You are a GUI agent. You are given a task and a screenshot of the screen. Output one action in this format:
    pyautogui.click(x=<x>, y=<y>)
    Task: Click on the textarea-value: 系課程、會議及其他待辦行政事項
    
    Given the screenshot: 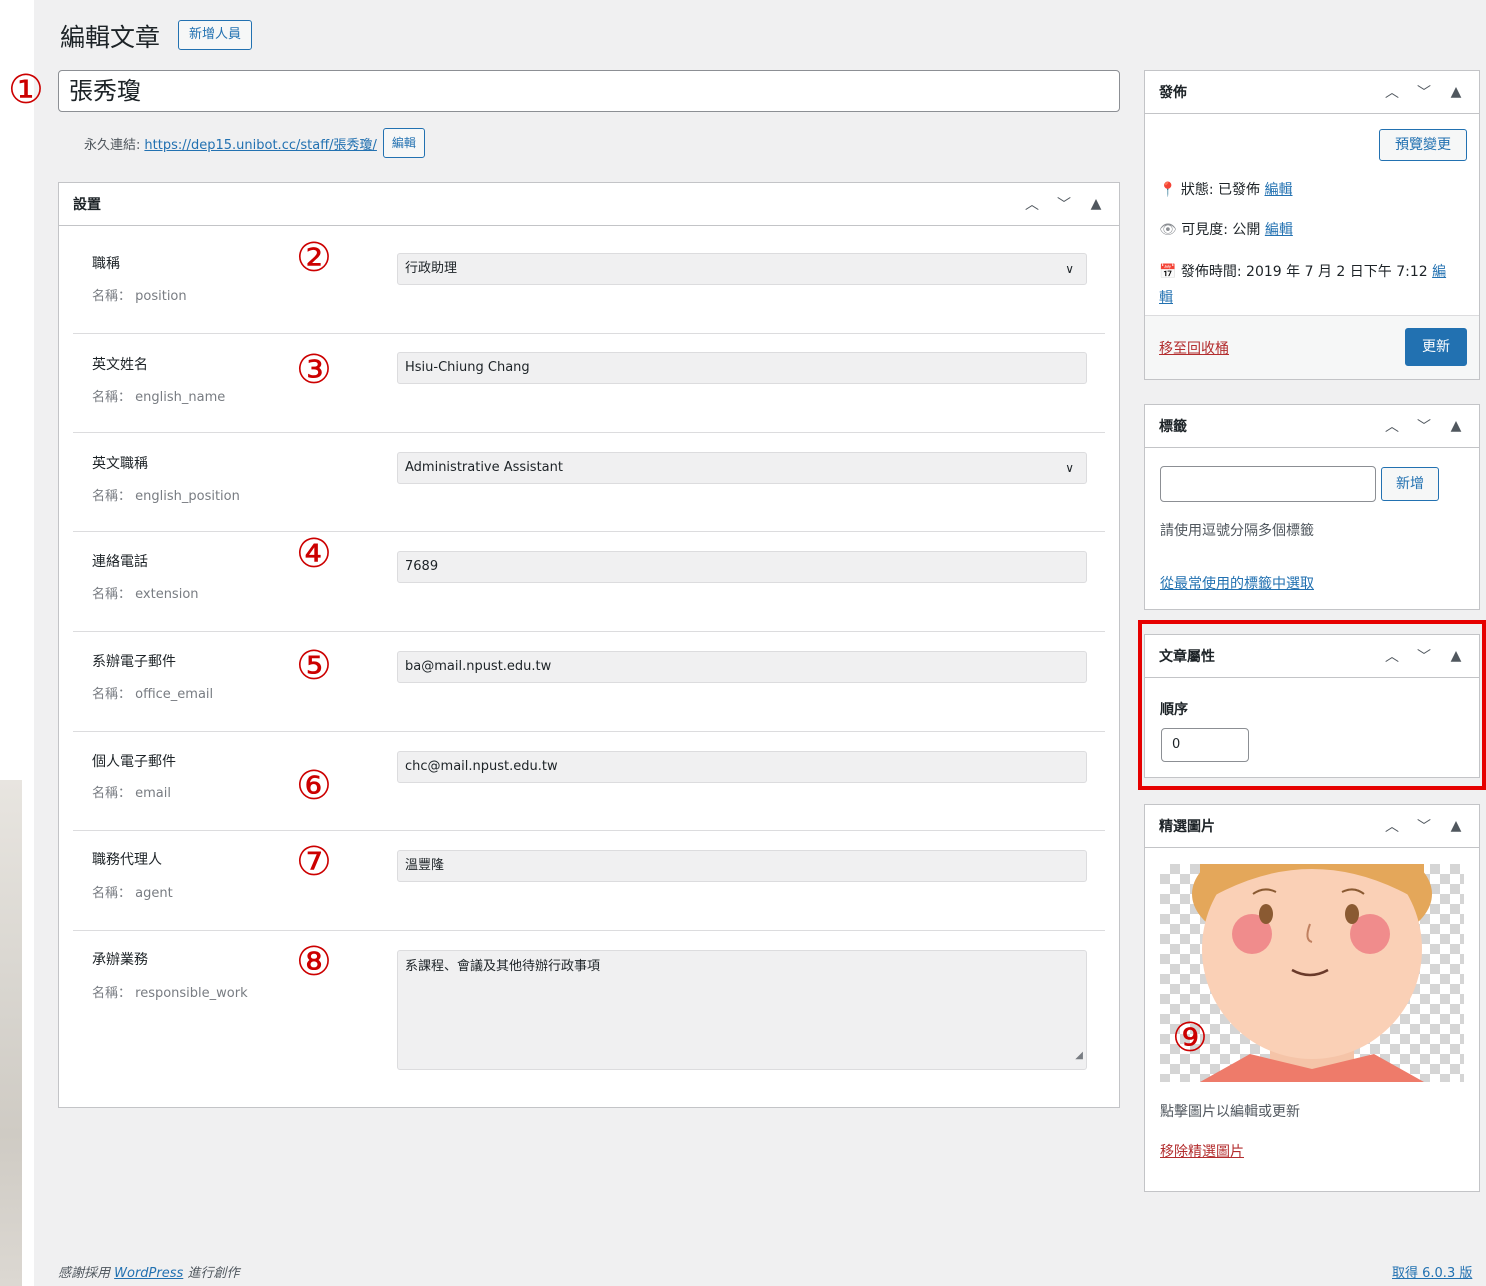 What is the action you would take?
    pyautogui.click(x=503, y=966)
    